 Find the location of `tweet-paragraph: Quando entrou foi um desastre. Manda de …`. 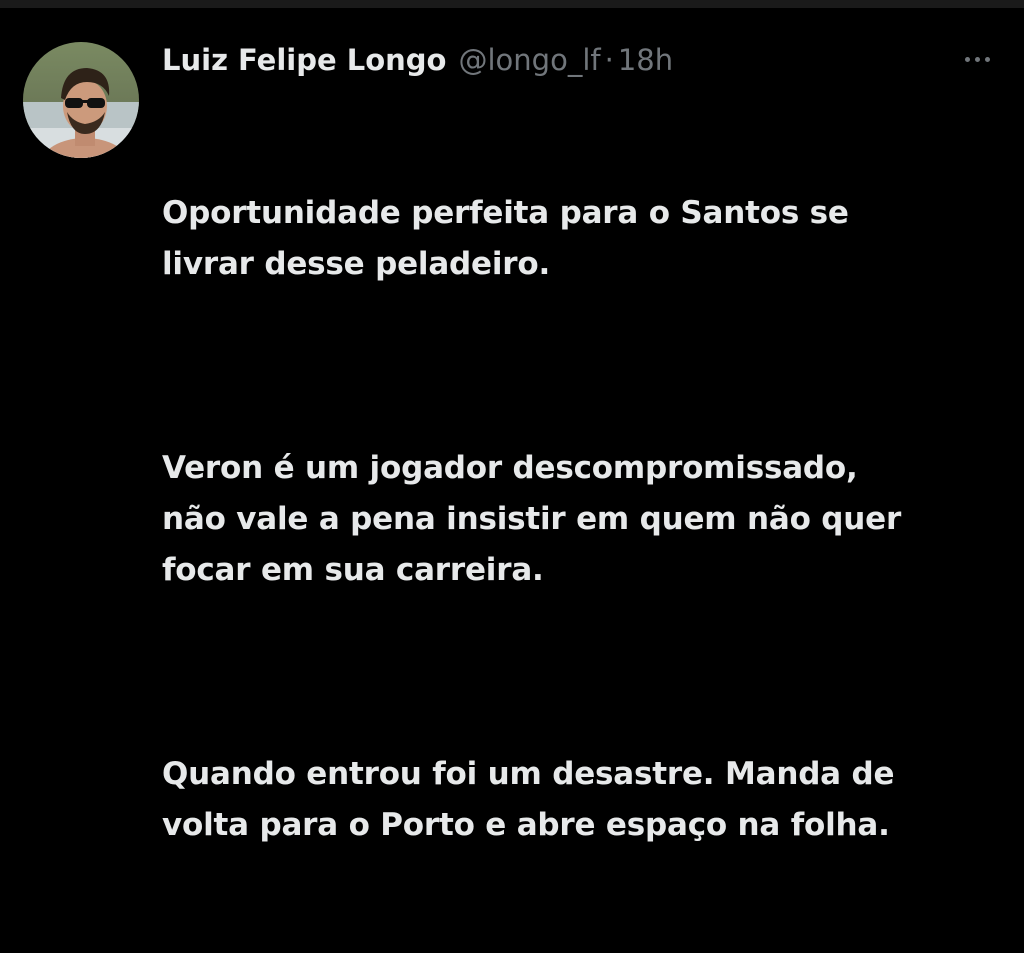

tweet-paragraph: Quando entrou foi um desastre. Manda de … is located at coordinates (528, 799).